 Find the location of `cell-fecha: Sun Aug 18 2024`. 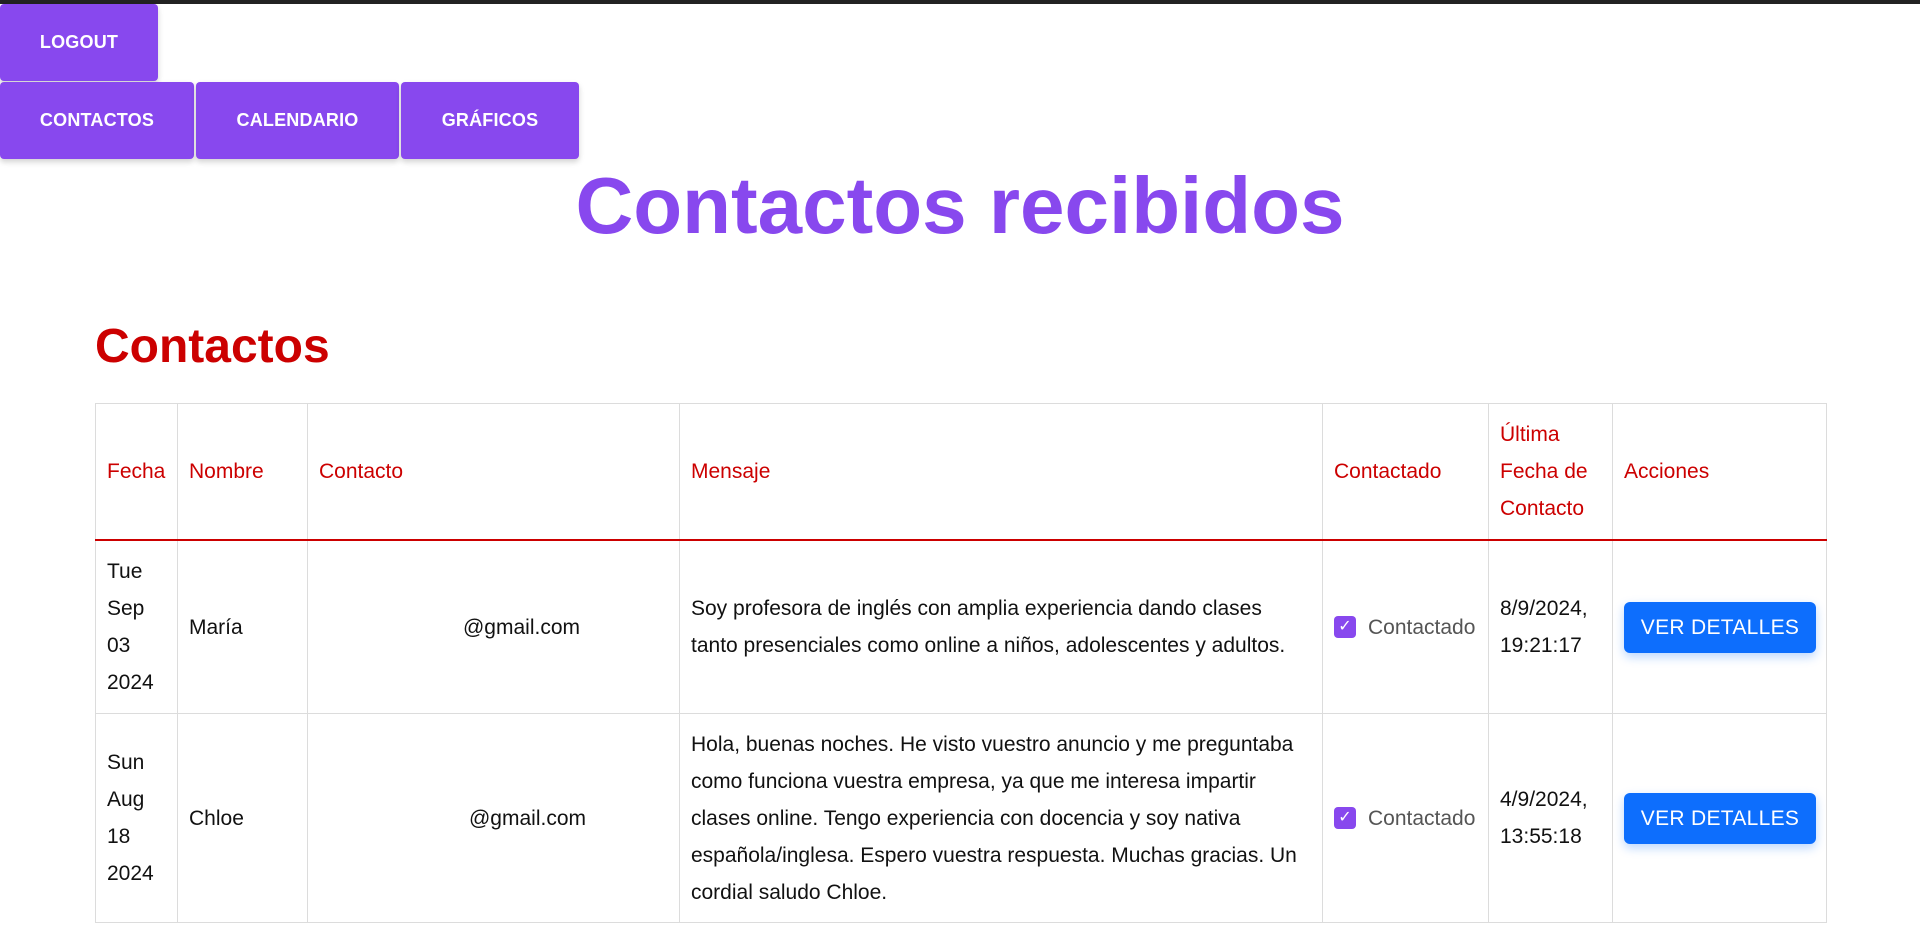

cell-fecha: Sun Aug 18 2024 is located at coordinates (136, 818).